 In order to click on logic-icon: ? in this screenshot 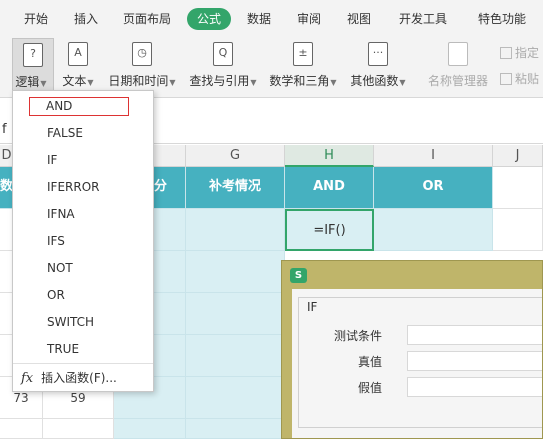, I will do `click(33, 55)`.